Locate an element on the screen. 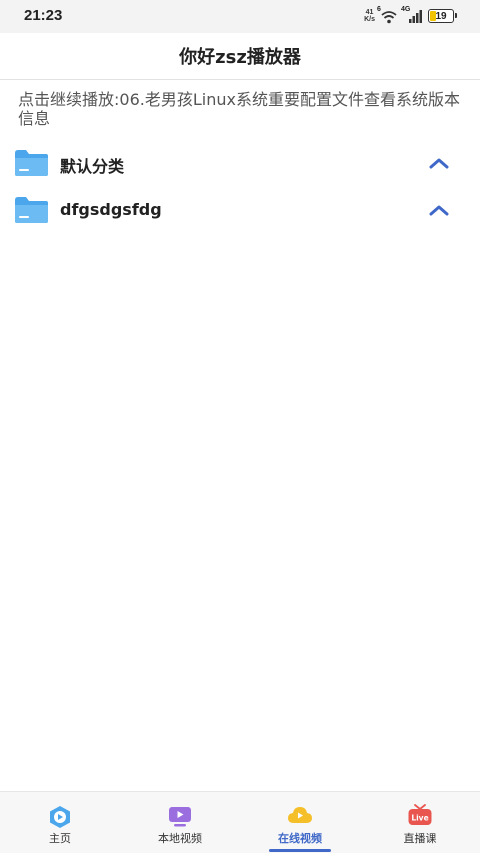 This screenshot has width=480, height=853. nav-item-home: 主页 is located at coordinates (60, 822).